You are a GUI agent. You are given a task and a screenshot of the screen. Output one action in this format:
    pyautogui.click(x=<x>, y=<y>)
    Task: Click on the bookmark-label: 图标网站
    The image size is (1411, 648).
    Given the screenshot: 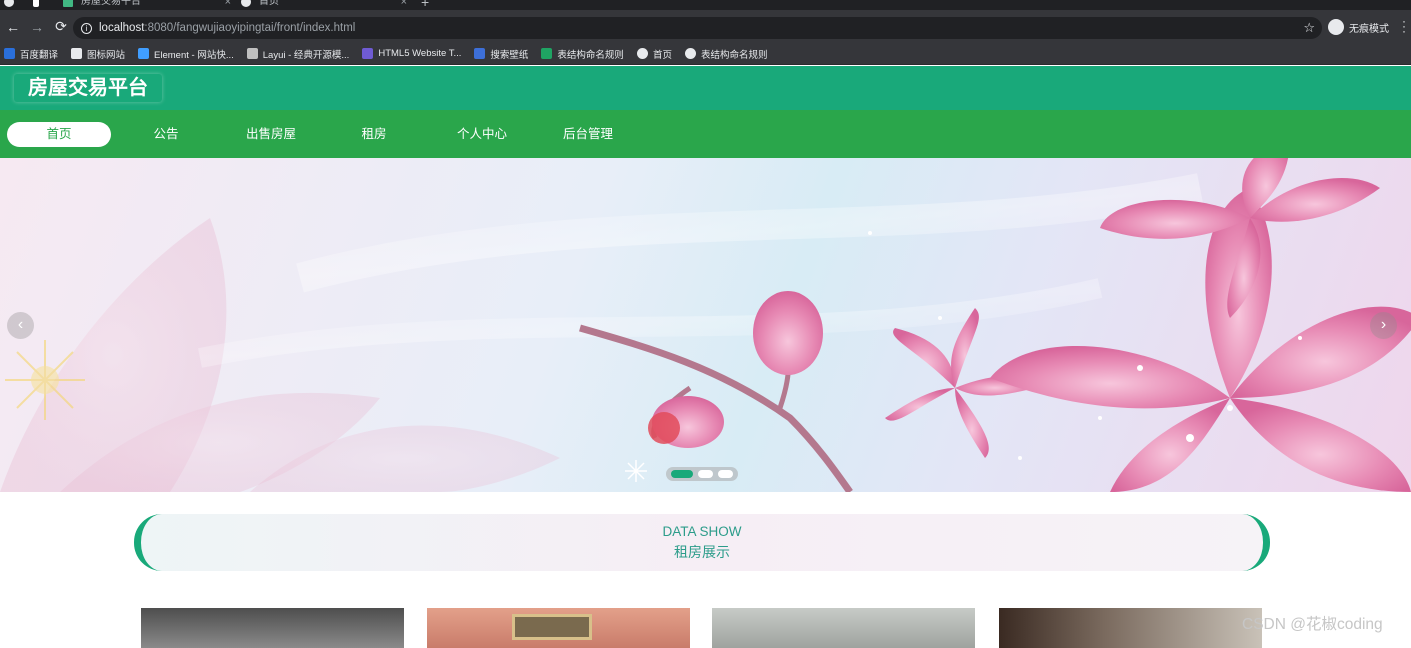 What is the action you would take?
    pyautogui.click(x=106, y=55)
    